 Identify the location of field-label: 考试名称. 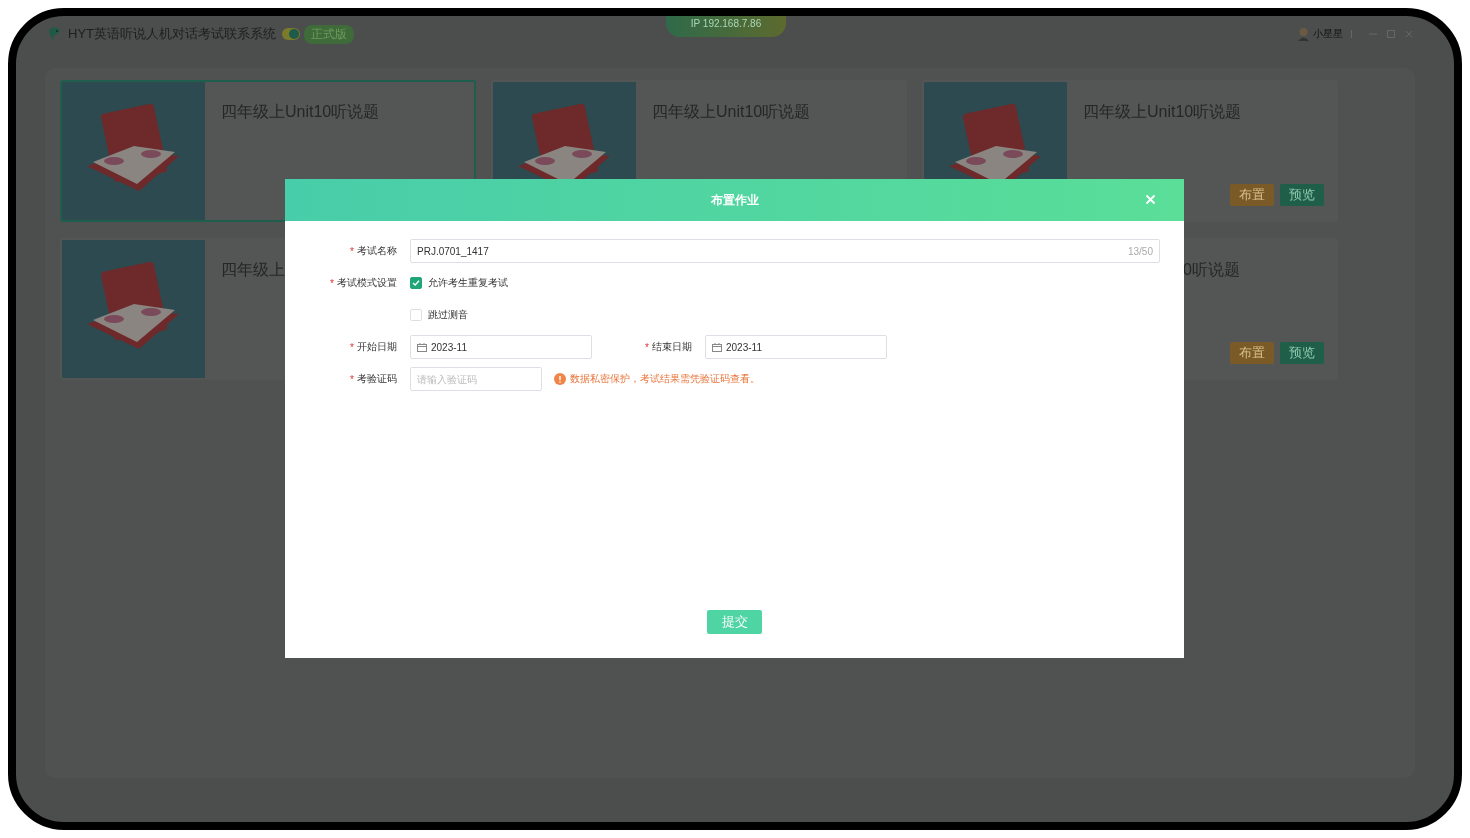
(377, 251).